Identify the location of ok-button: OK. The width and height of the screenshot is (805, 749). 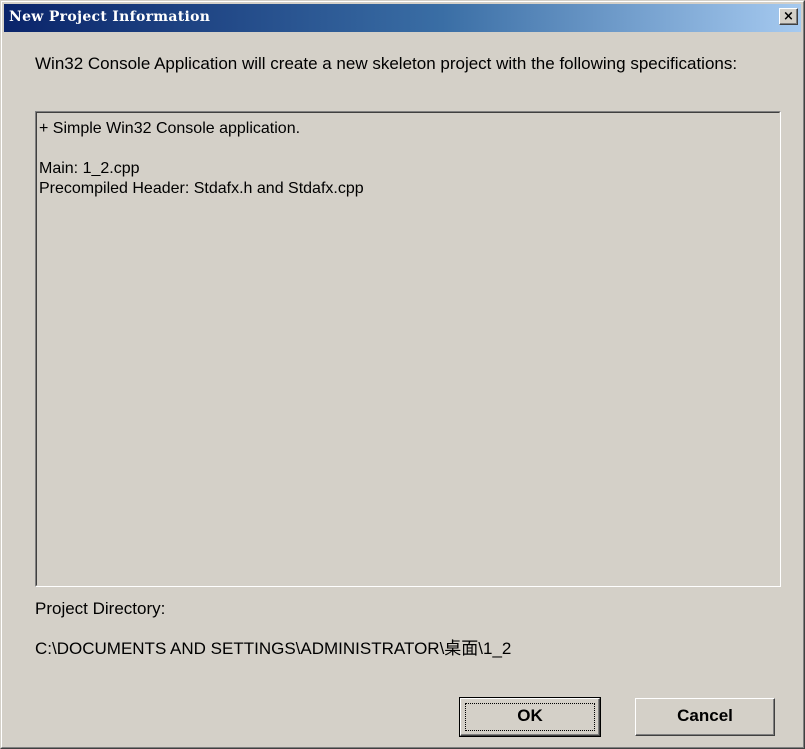
(530, 717).